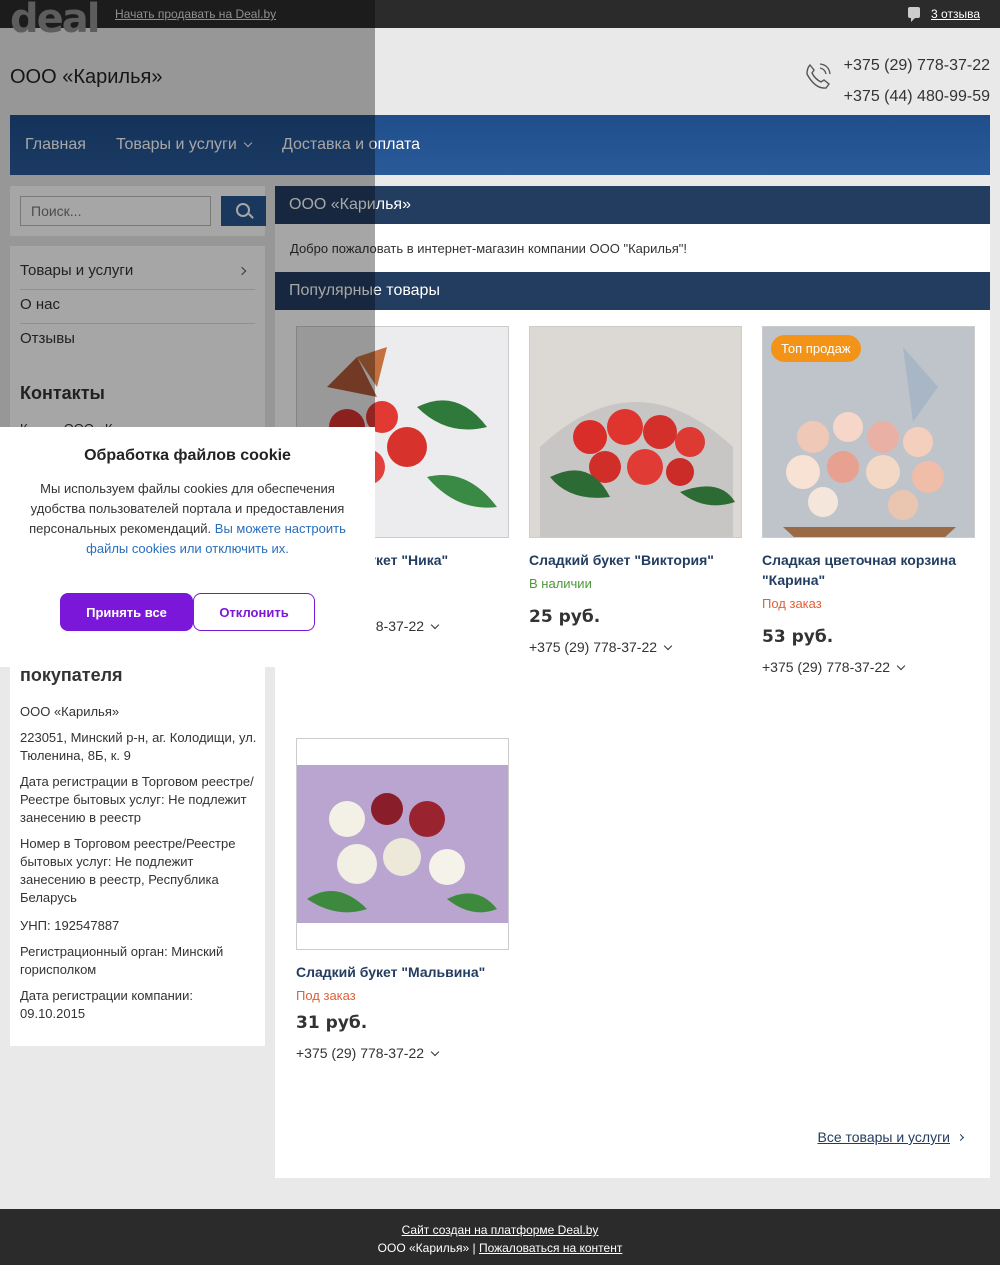 The image size is (1000, 1265). What do you see at coordinates (868, 432) in the screenshot?
I see `product-image: Топ продаж` at bounding box center [868, 432].